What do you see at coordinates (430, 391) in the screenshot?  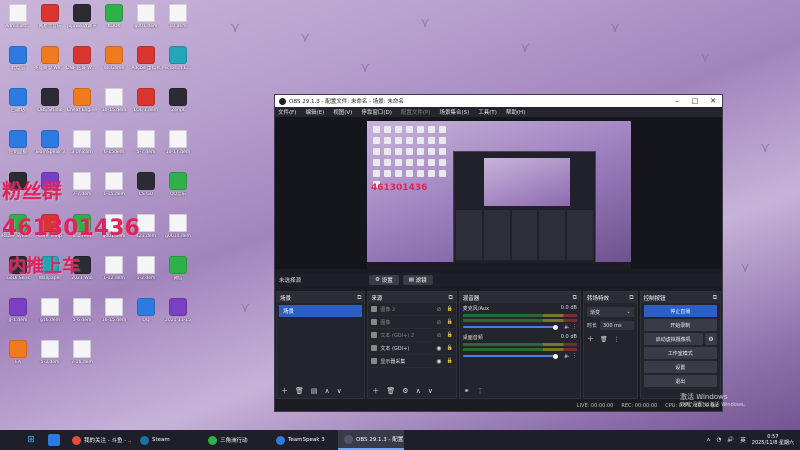 I see `arrow-down-icon: ∨` at bounding box center [430, 391].